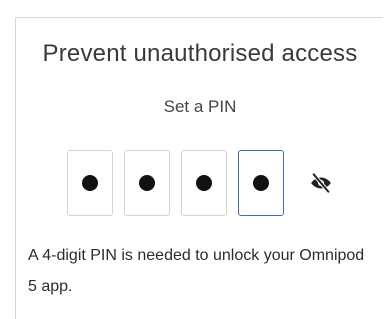 The image size is (384, 319). I want to click on pin-input-row, so click(201, 183).